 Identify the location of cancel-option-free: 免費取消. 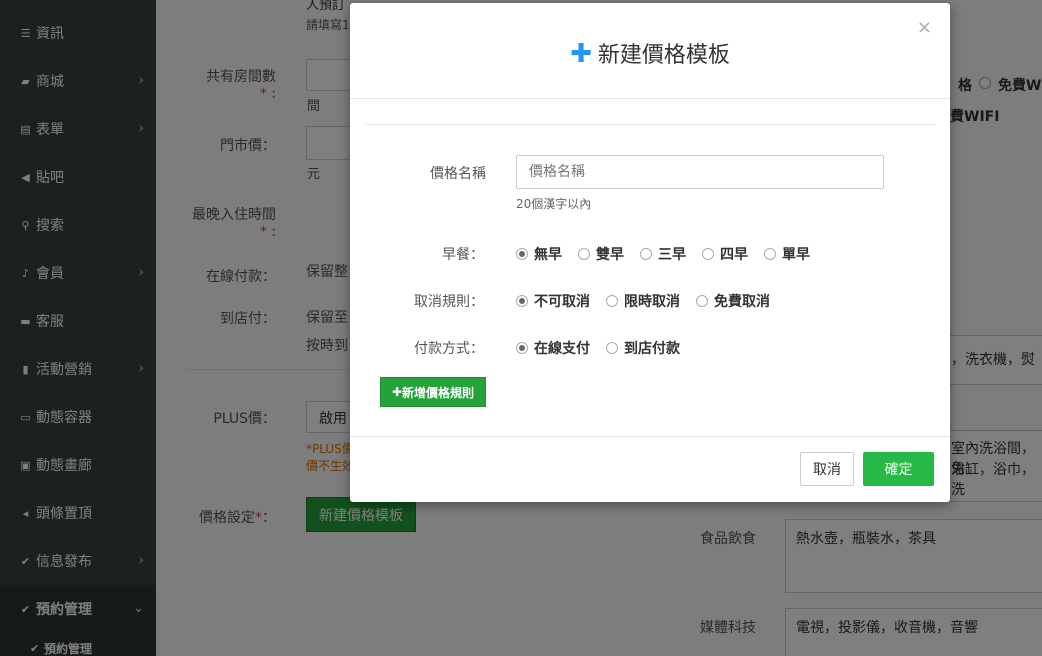
(733, 301).